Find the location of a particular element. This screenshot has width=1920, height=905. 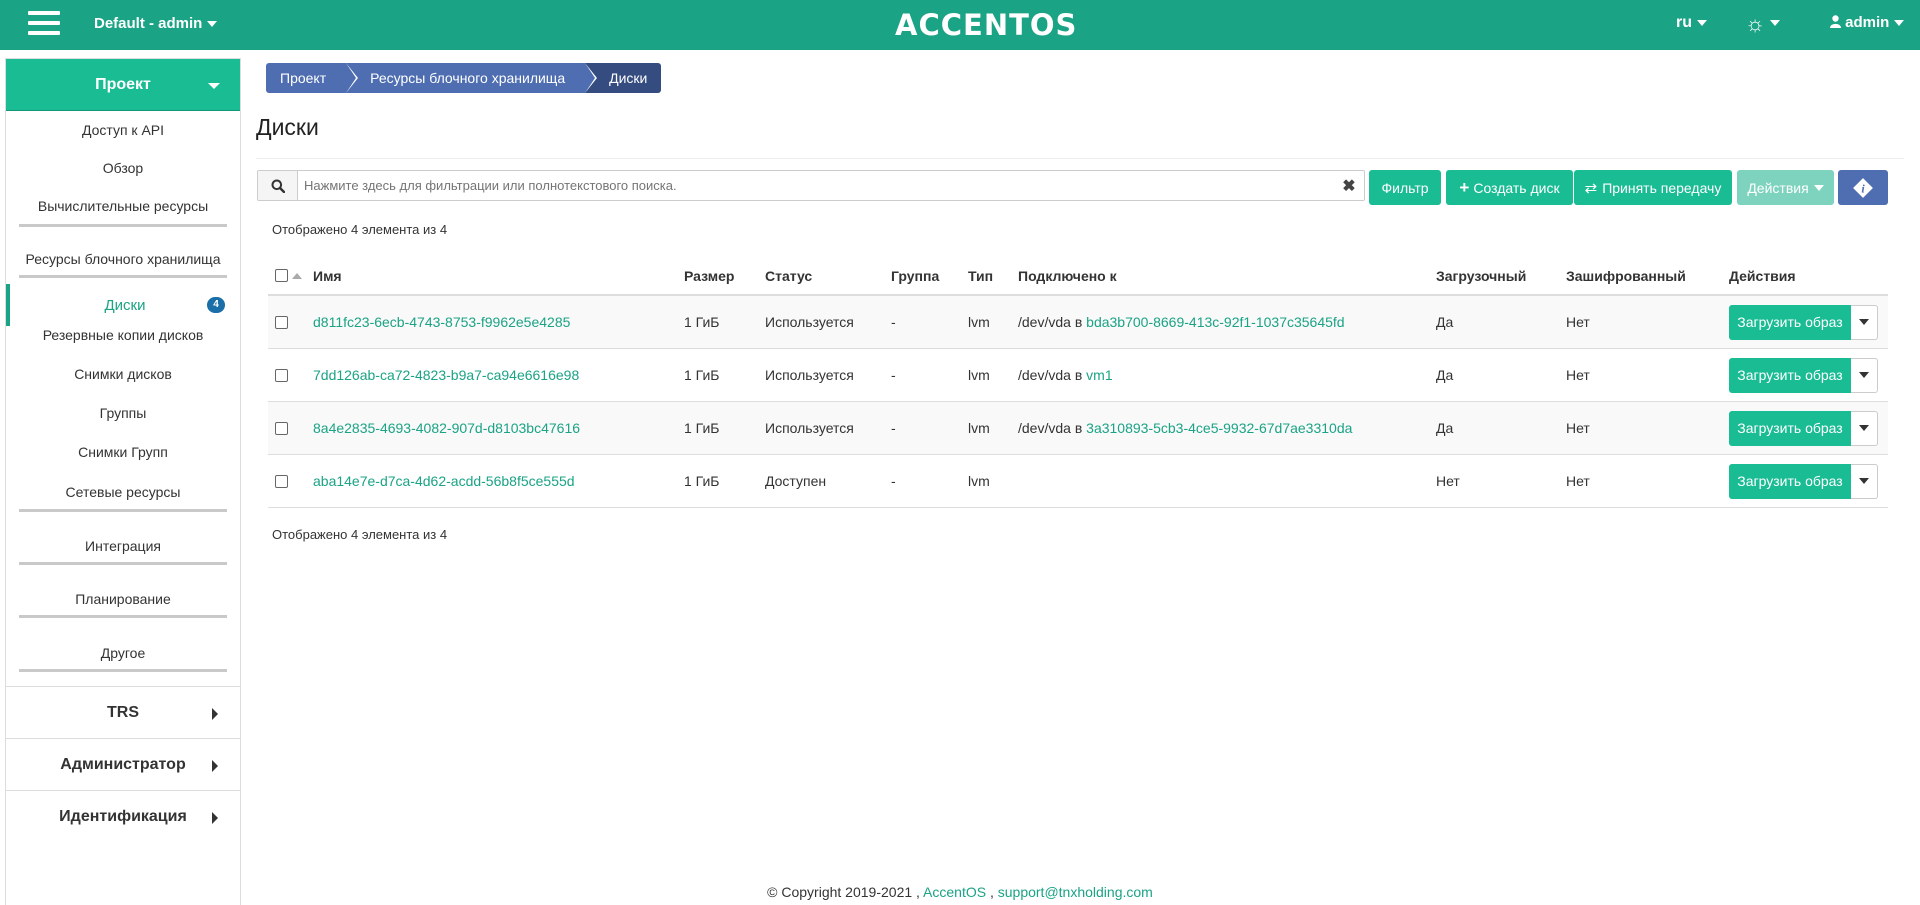

sidebar-item-volume-backups: Резервные копии дисков is located at coordinates (123, 335).